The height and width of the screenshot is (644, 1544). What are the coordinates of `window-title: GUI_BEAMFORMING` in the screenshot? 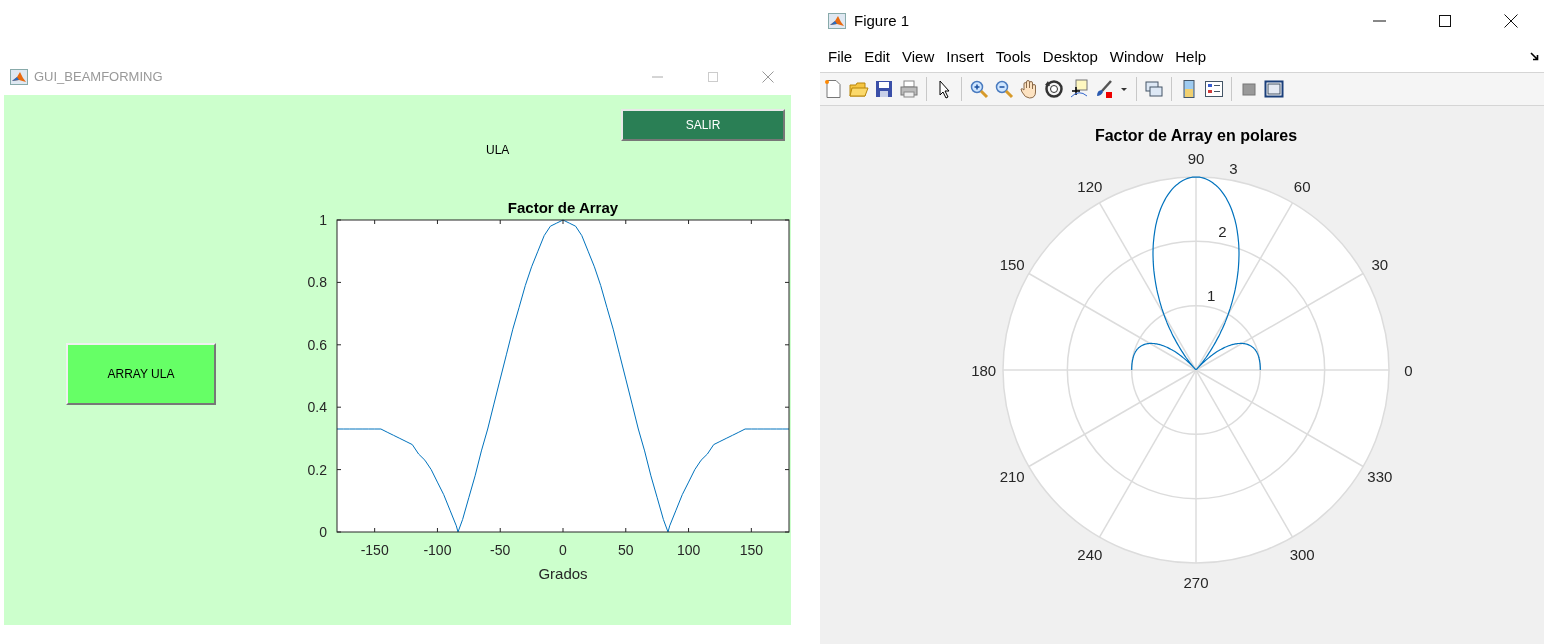 It's located at (98, 77).